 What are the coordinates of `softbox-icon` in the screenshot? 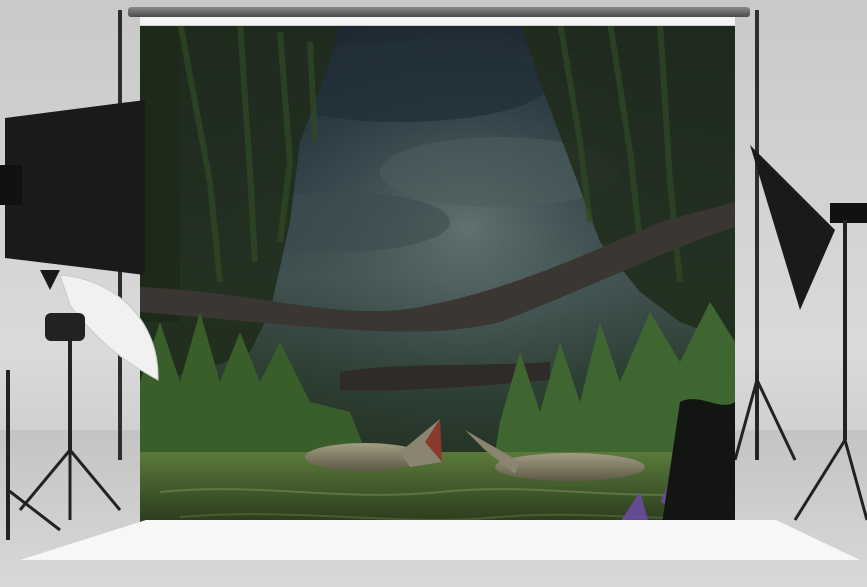 It's located at (72, 195).